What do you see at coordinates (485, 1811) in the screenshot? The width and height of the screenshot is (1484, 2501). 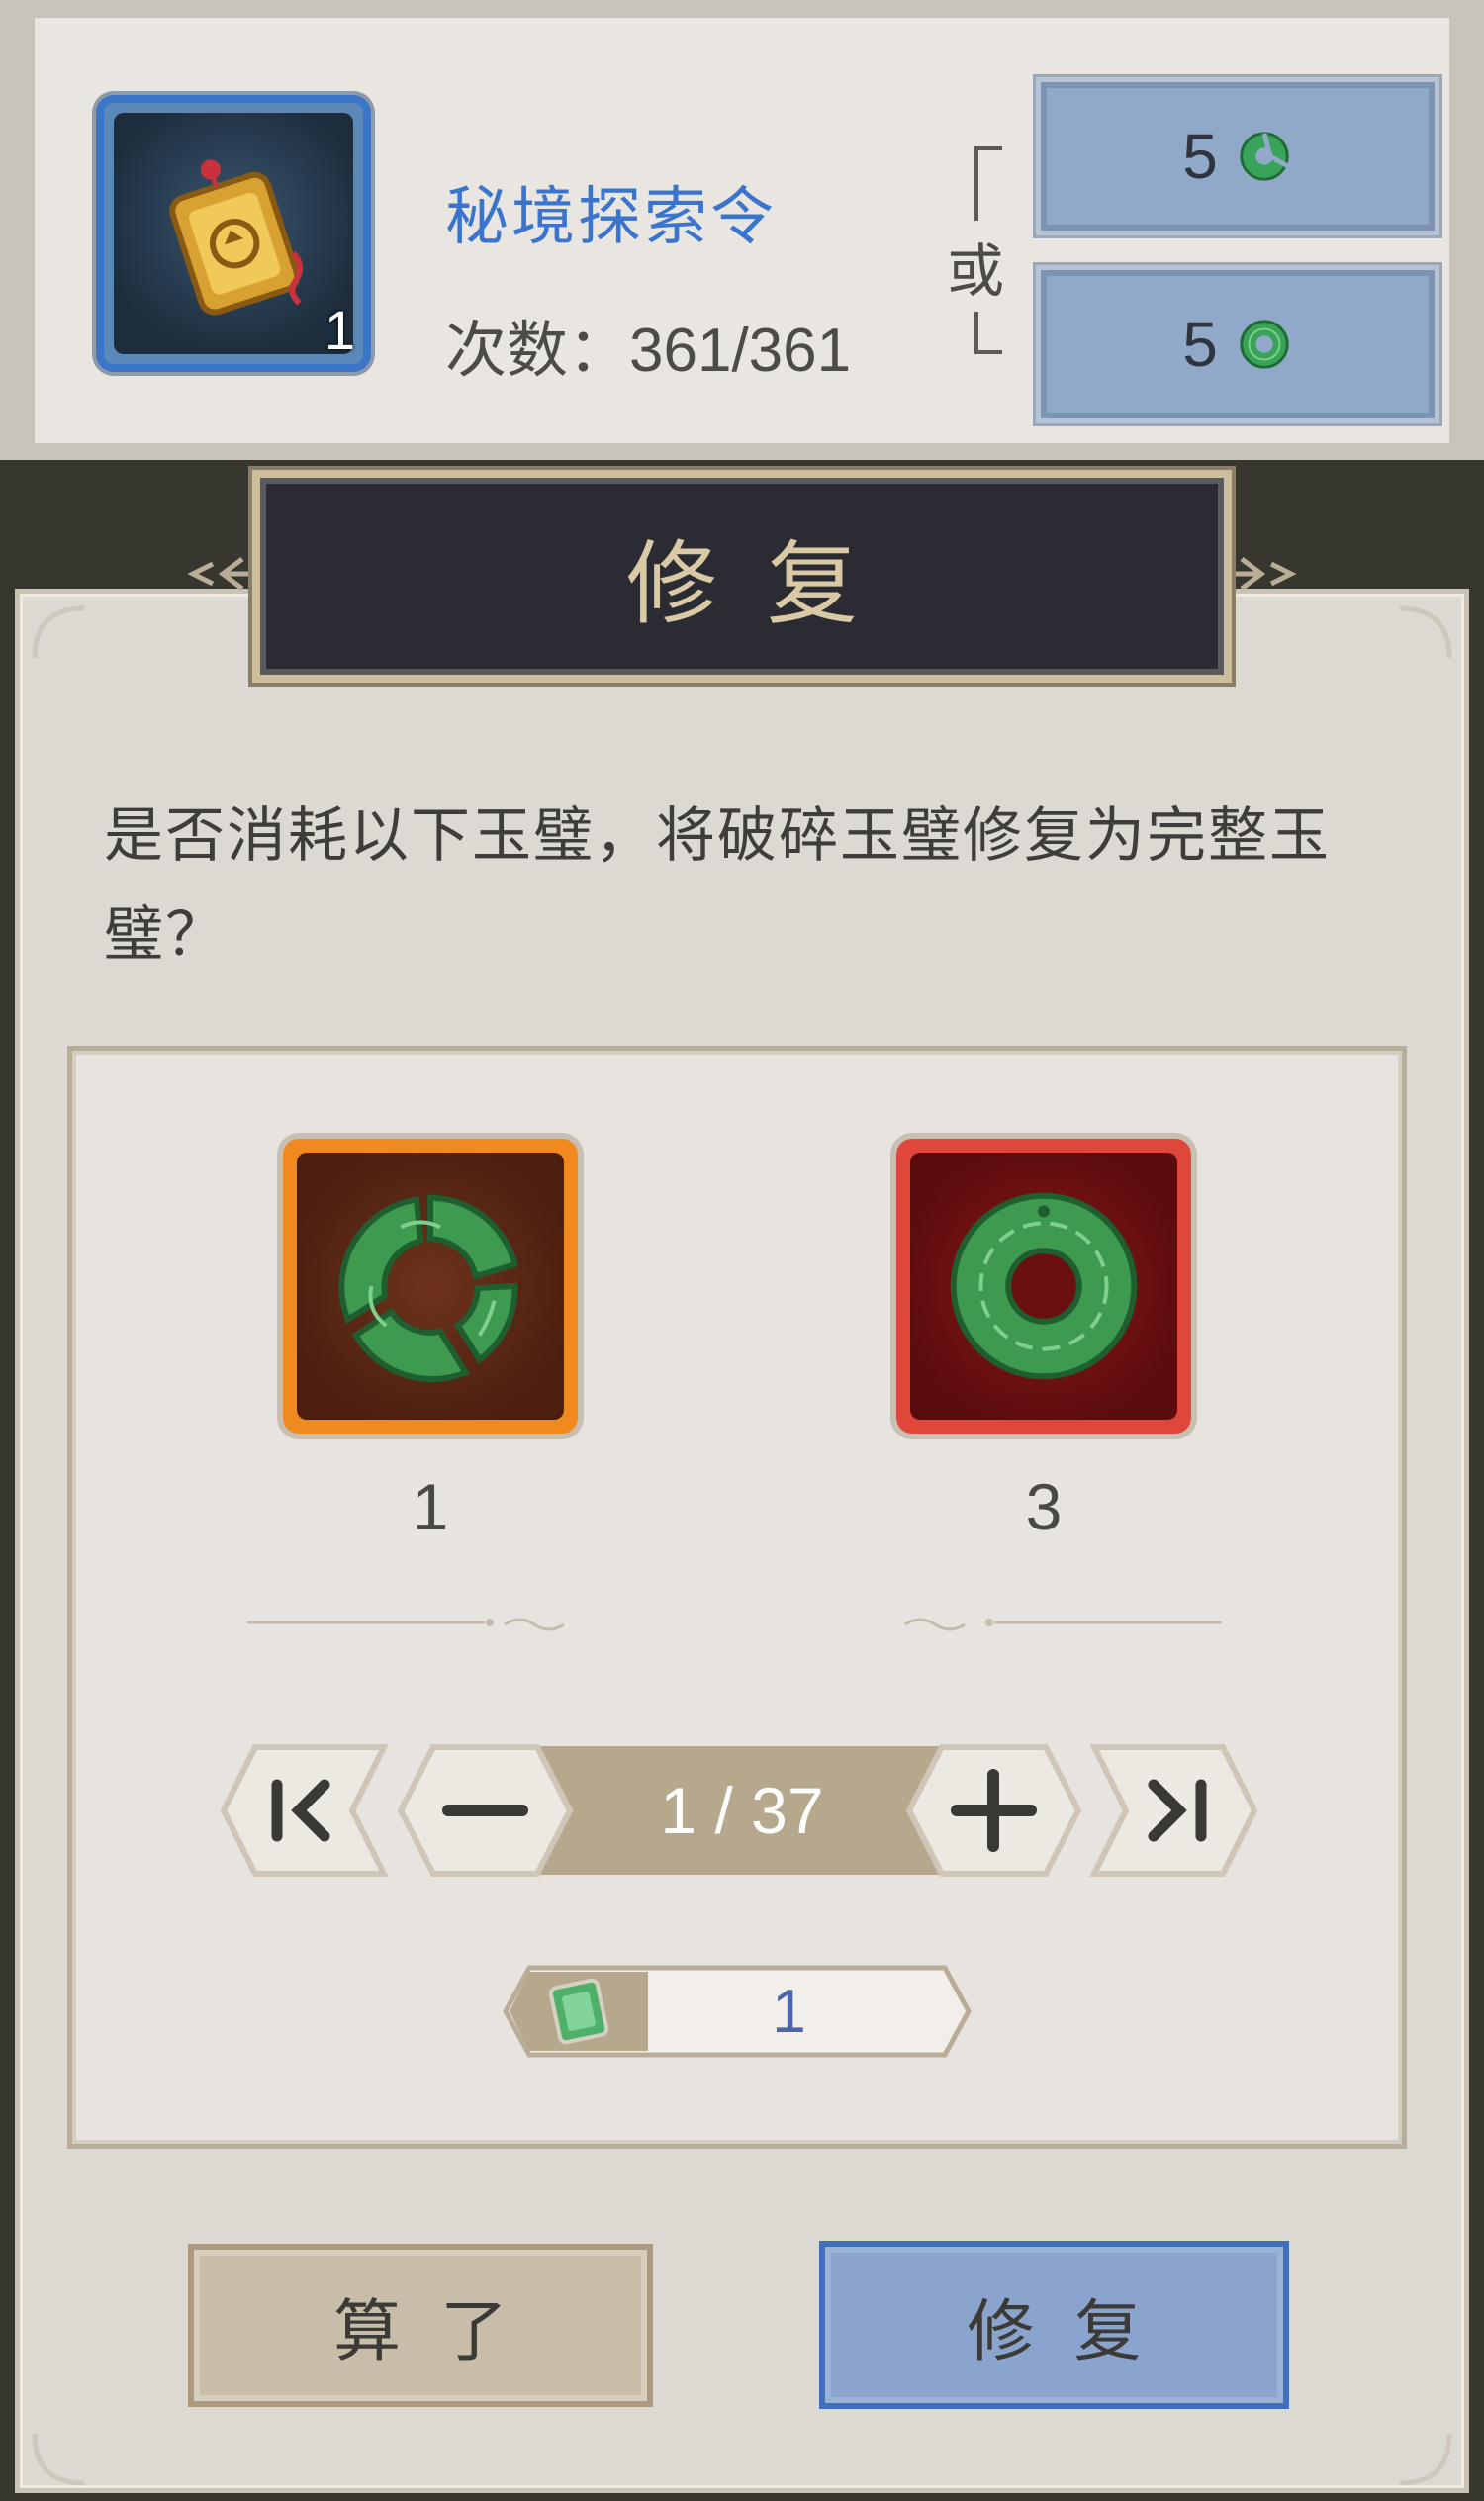 I see `decrease-button` at bounding box center [485, 1811].